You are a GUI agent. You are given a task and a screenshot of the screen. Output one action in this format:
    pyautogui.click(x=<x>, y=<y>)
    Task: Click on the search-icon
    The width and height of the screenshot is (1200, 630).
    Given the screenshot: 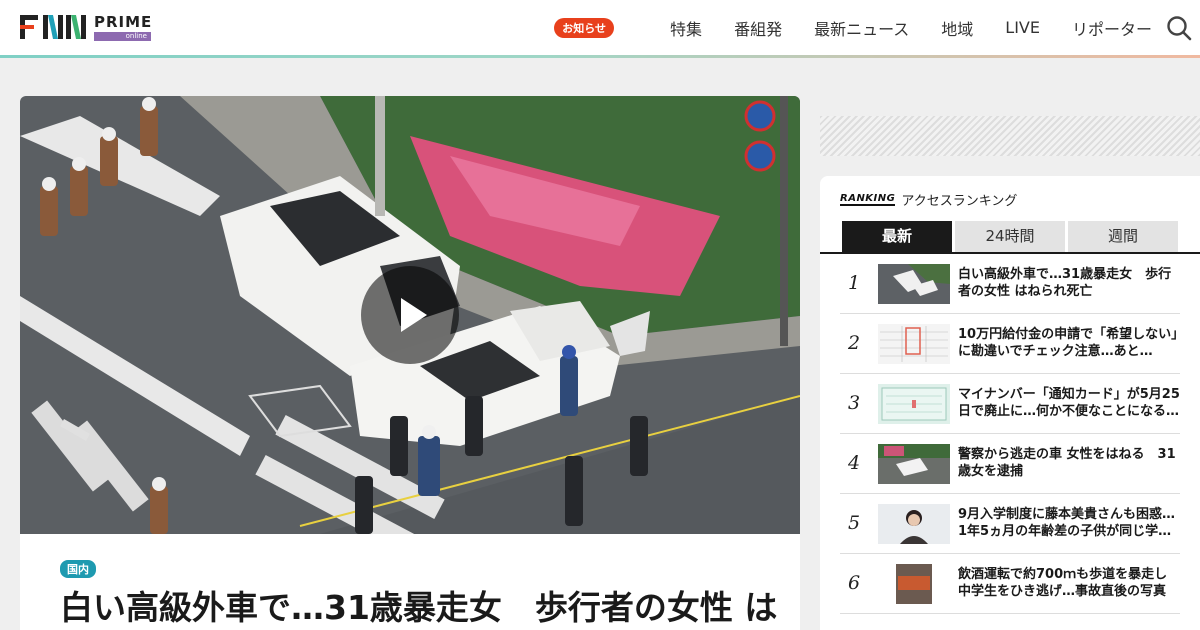 What is the action you would take?
    pyautogui.click(x=1179, y=28)
    